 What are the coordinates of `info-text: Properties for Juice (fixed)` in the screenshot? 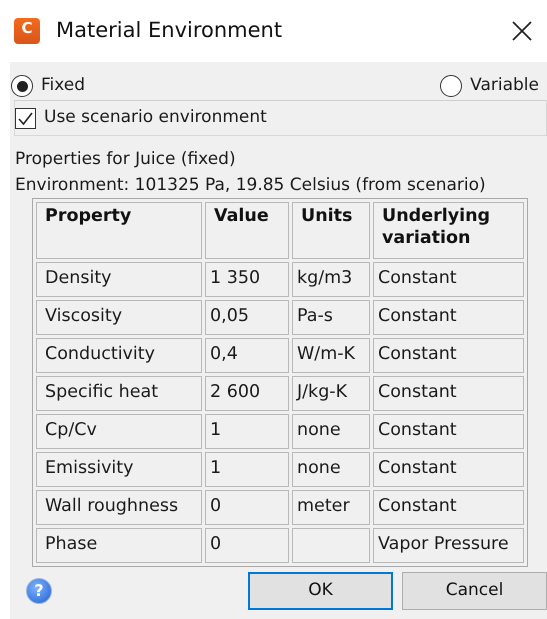 It's located at (125, 159).